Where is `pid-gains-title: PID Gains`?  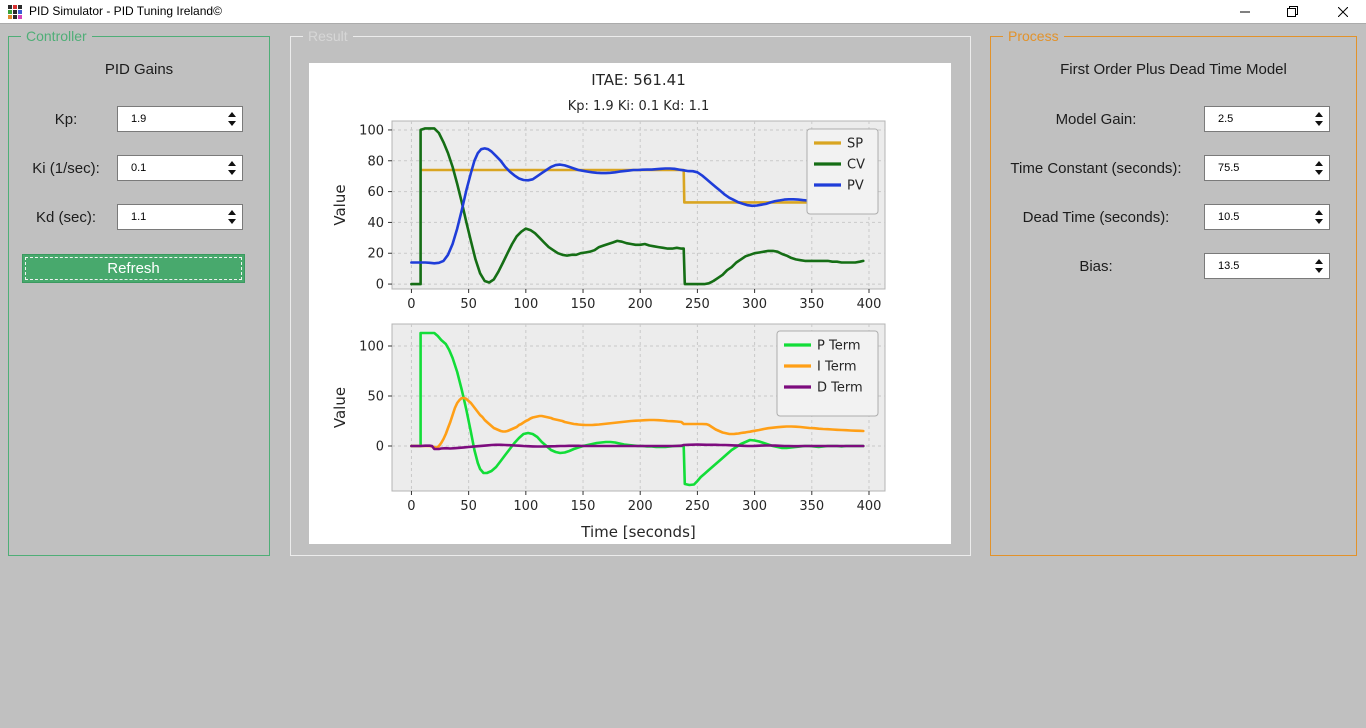 pid-gains-title: PID Gains is located at coordinates (139, 69).